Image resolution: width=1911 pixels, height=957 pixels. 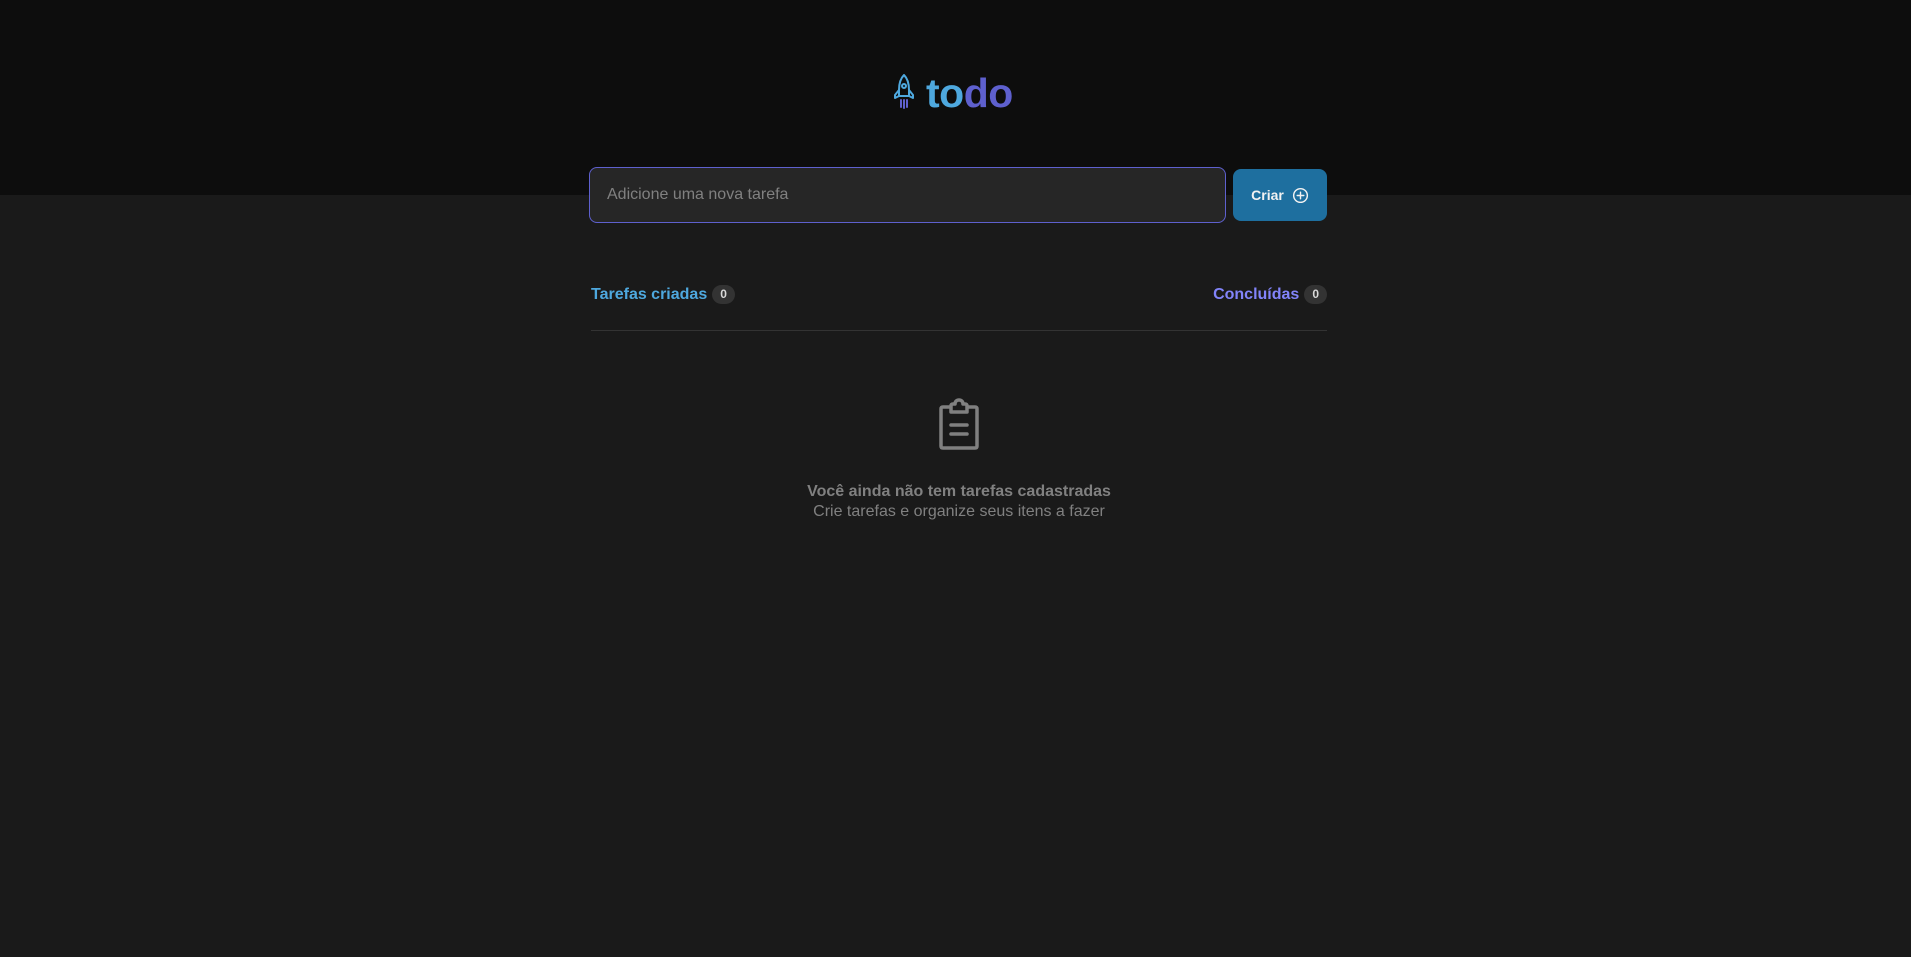 I want to click on done-tasks-label: Concluídas, so click(x=1256, y=294).